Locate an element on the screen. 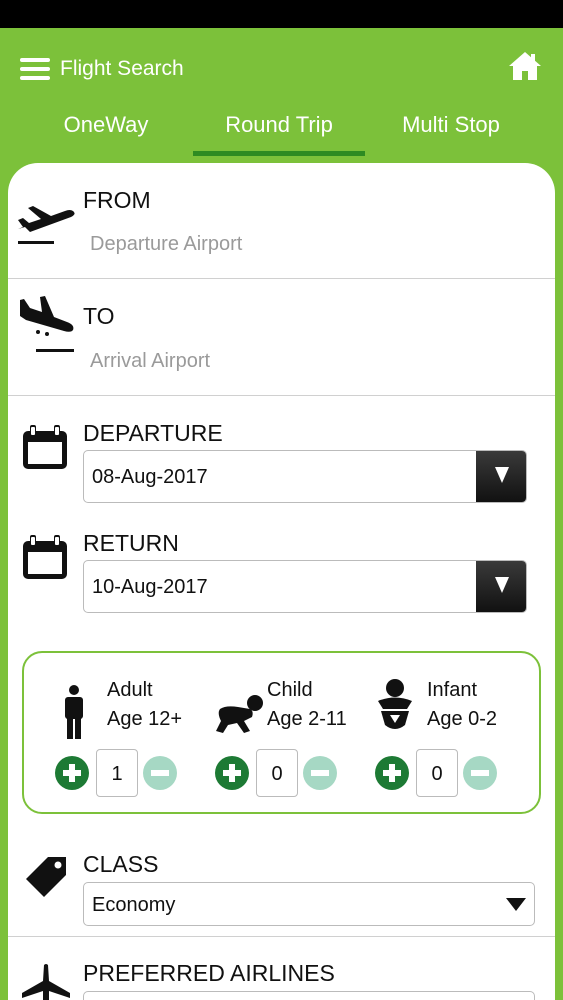 The width and height of the screenshot is (563, 1000). infant-label: Infant is located at coordinates (452, 690).